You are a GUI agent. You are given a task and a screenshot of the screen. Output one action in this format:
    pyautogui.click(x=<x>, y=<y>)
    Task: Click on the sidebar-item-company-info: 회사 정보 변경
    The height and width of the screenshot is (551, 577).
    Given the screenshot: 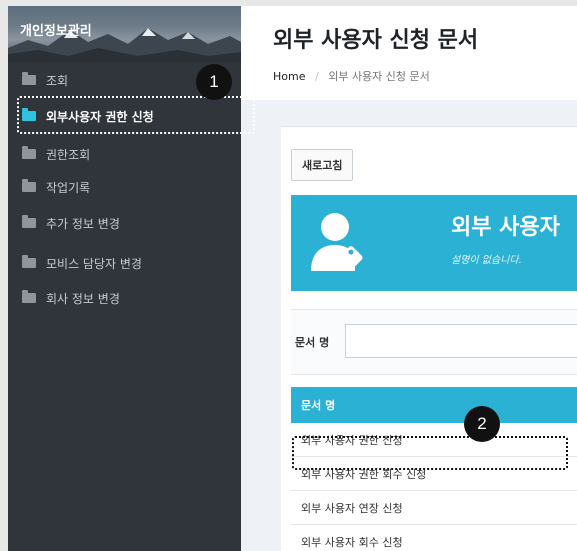 What is the action you would take?
    pyautogui.click(x=124, y=298)
    